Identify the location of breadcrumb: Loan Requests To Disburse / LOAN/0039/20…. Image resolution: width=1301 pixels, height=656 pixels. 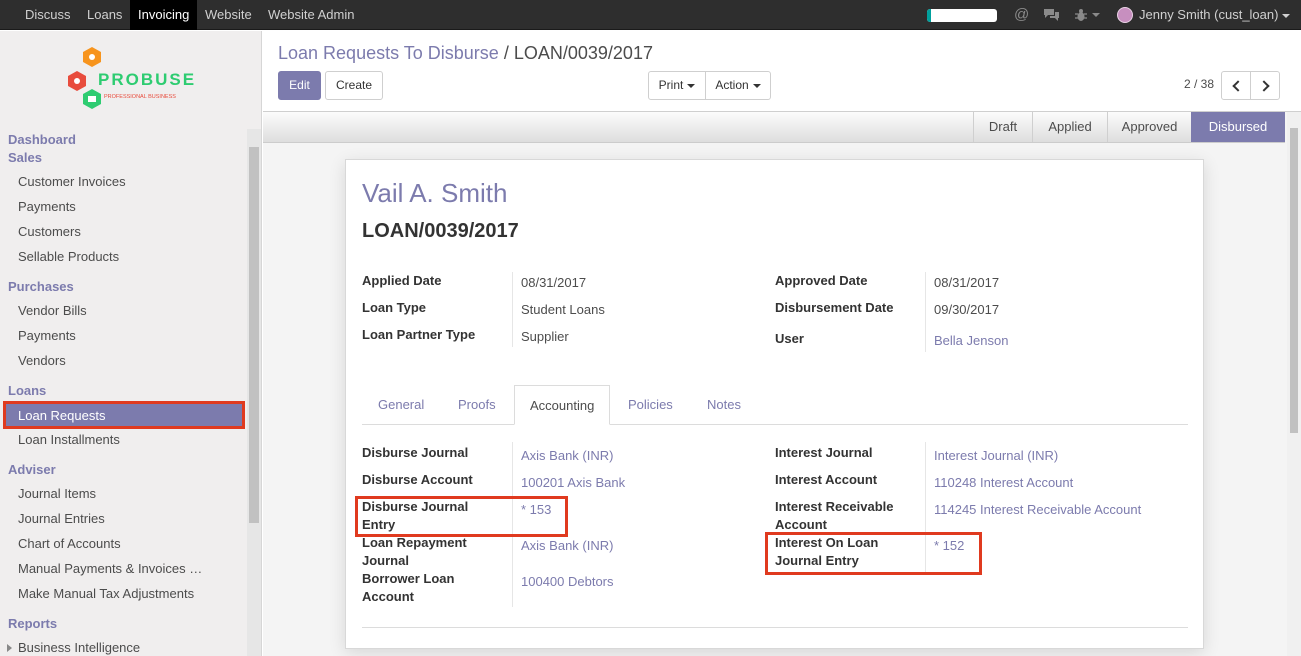
(465, 53).